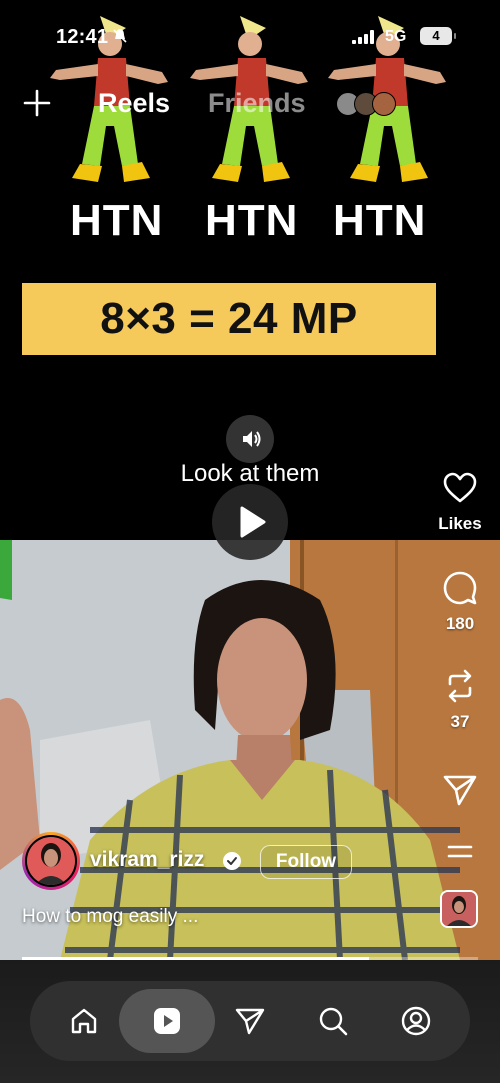 This screenshot has height=1083, width=500. What do you see at coordinates (368, 105) in the screenshot?
I see `friends-avatar-stack` at bounding box center [368, 105].